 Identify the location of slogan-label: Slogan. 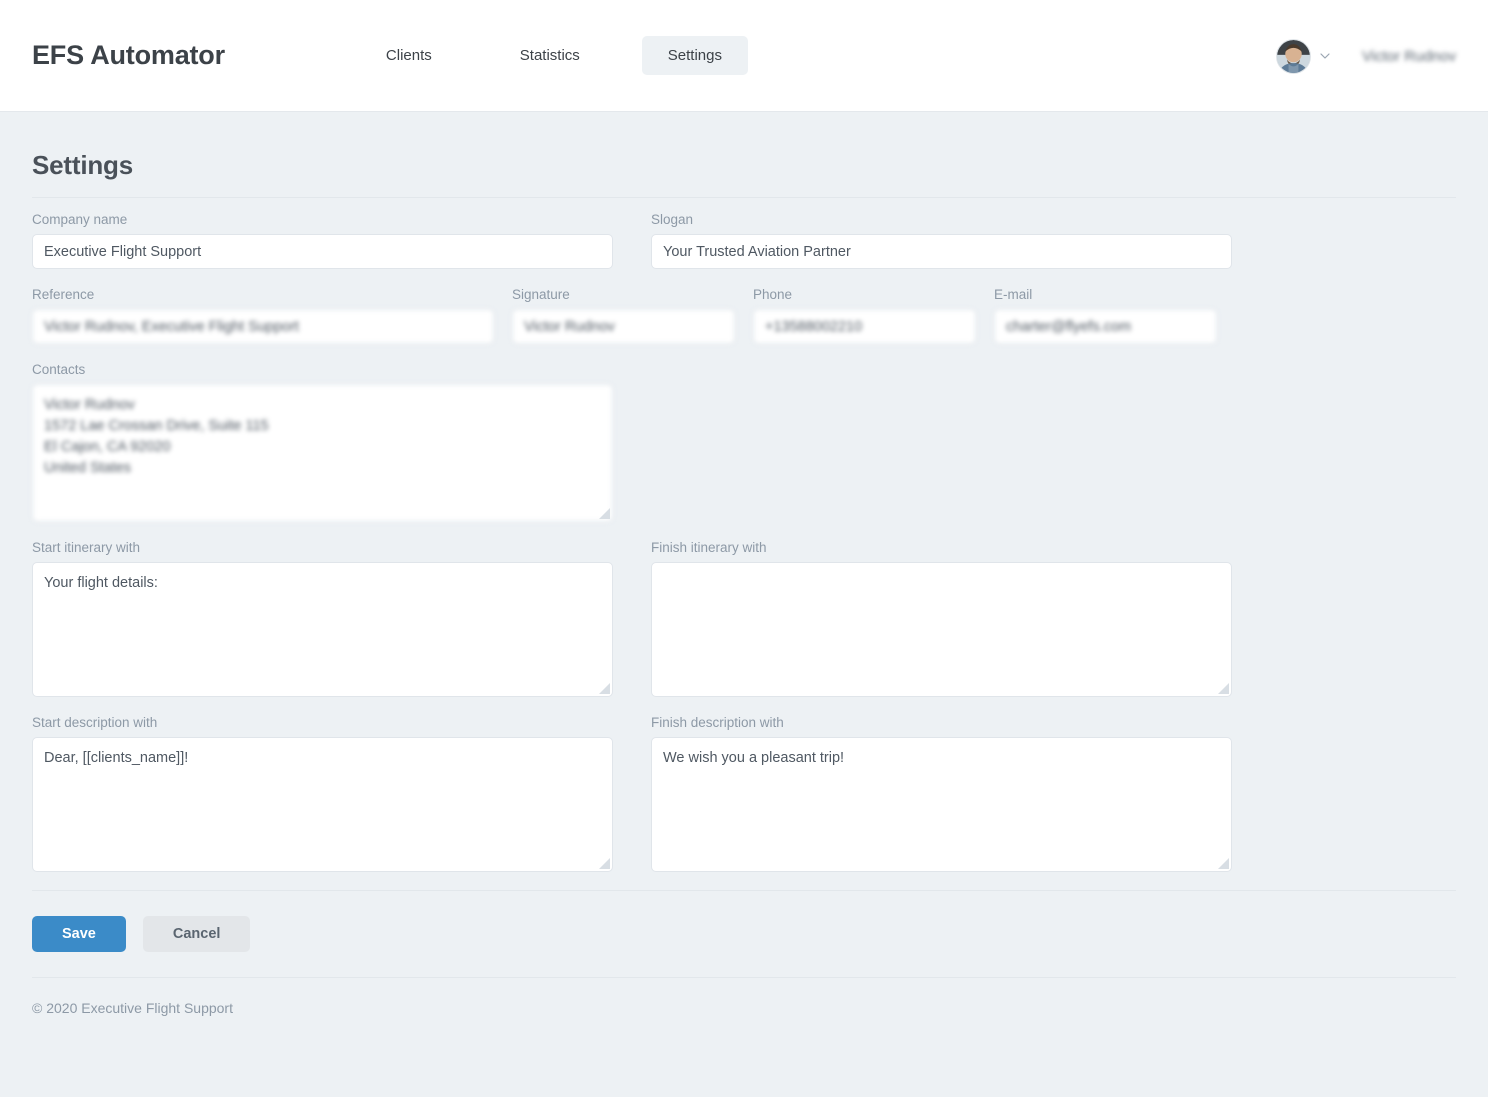
(672, 219).